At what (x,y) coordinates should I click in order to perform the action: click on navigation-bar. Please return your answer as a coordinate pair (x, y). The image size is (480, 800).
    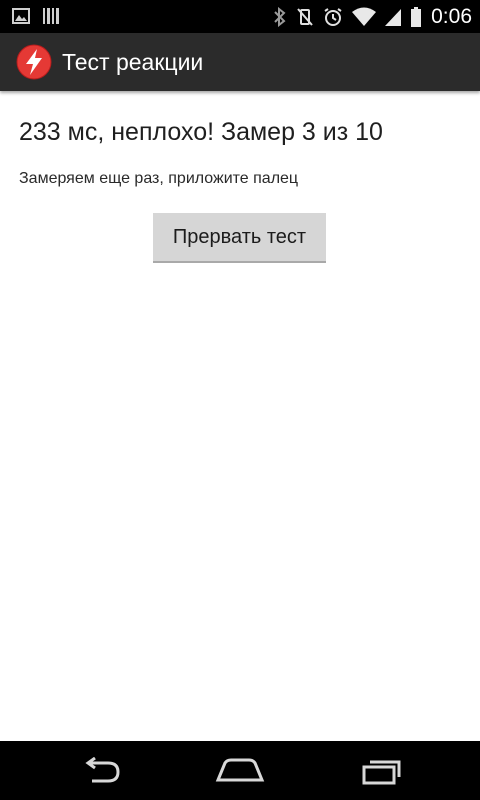
    Looking at the image, I should click on (240, 770).